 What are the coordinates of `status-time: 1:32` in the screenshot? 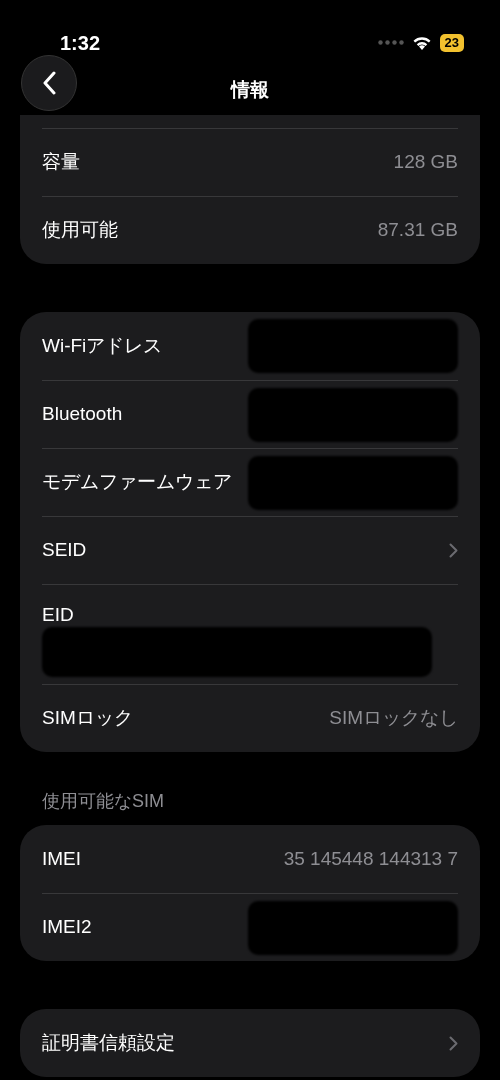 It's located at (80, 43).